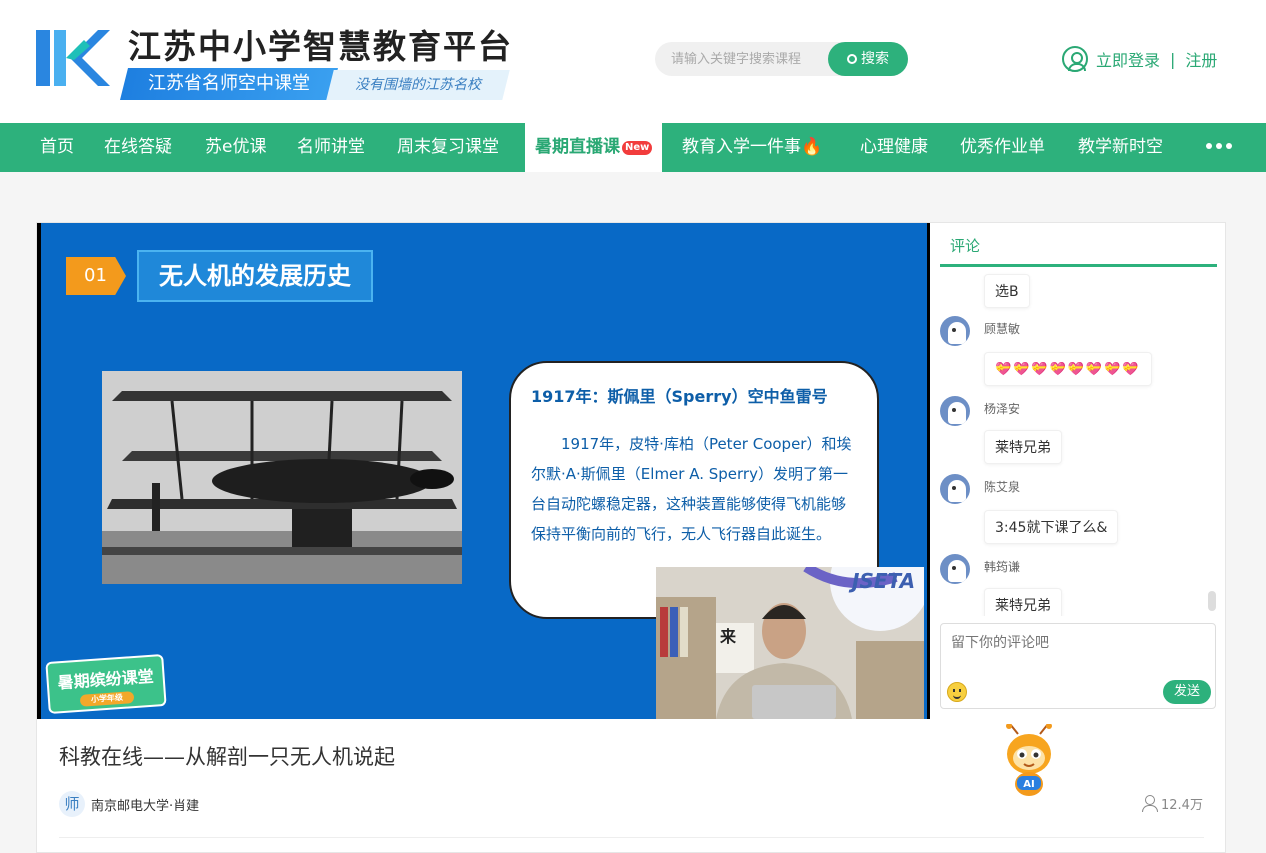  I want to click on view-count: 12.4万, so click(1172, 803).